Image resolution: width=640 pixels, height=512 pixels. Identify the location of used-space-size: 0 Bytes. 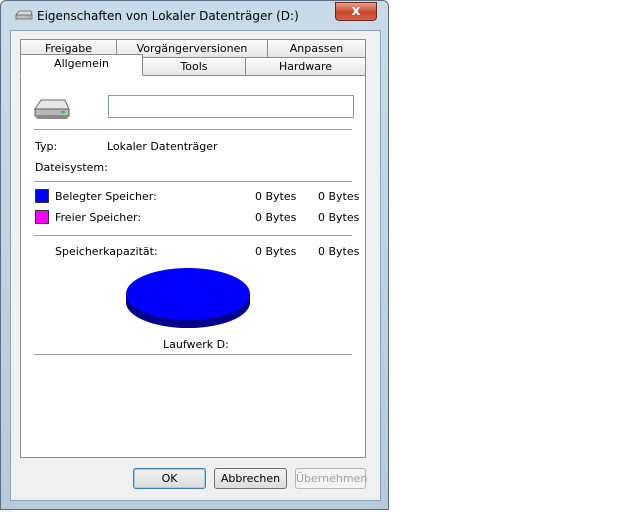
(339, 196).